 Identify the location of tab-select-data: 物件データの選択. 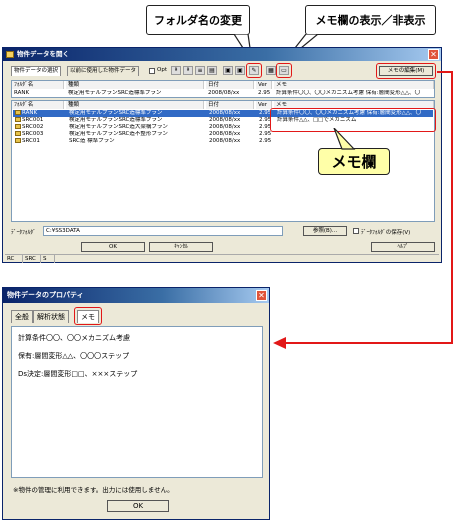
(36, 71).